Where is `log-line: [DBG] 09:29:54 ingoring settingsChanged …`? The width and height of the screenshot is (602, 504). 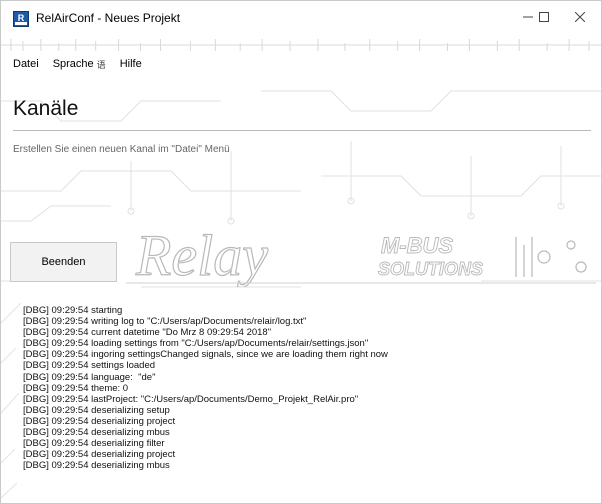
log-line: [DBG] 09:29:54 ingoring settingsChanged … is located at coordinates (205, 355).